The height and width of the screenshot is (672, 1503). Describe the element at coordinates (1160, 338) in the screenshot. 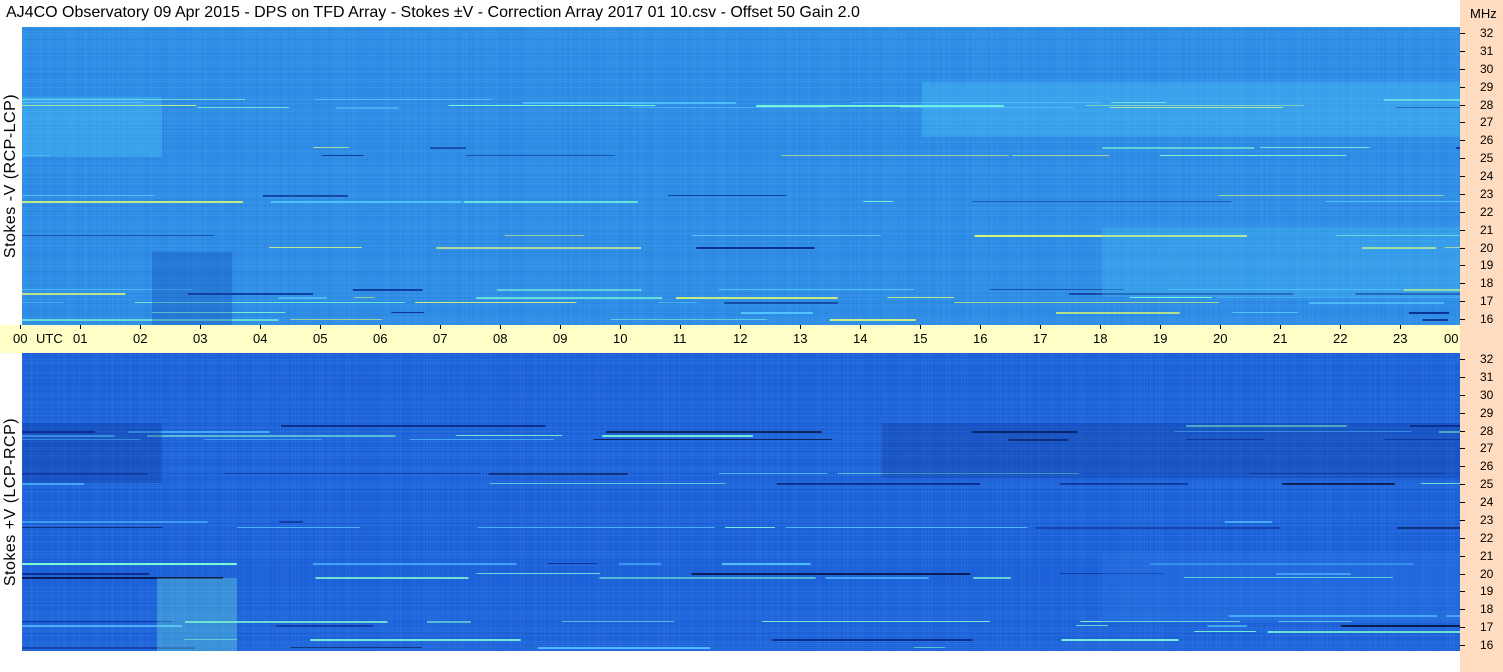

I see `time-tick-label: 19` at that location.